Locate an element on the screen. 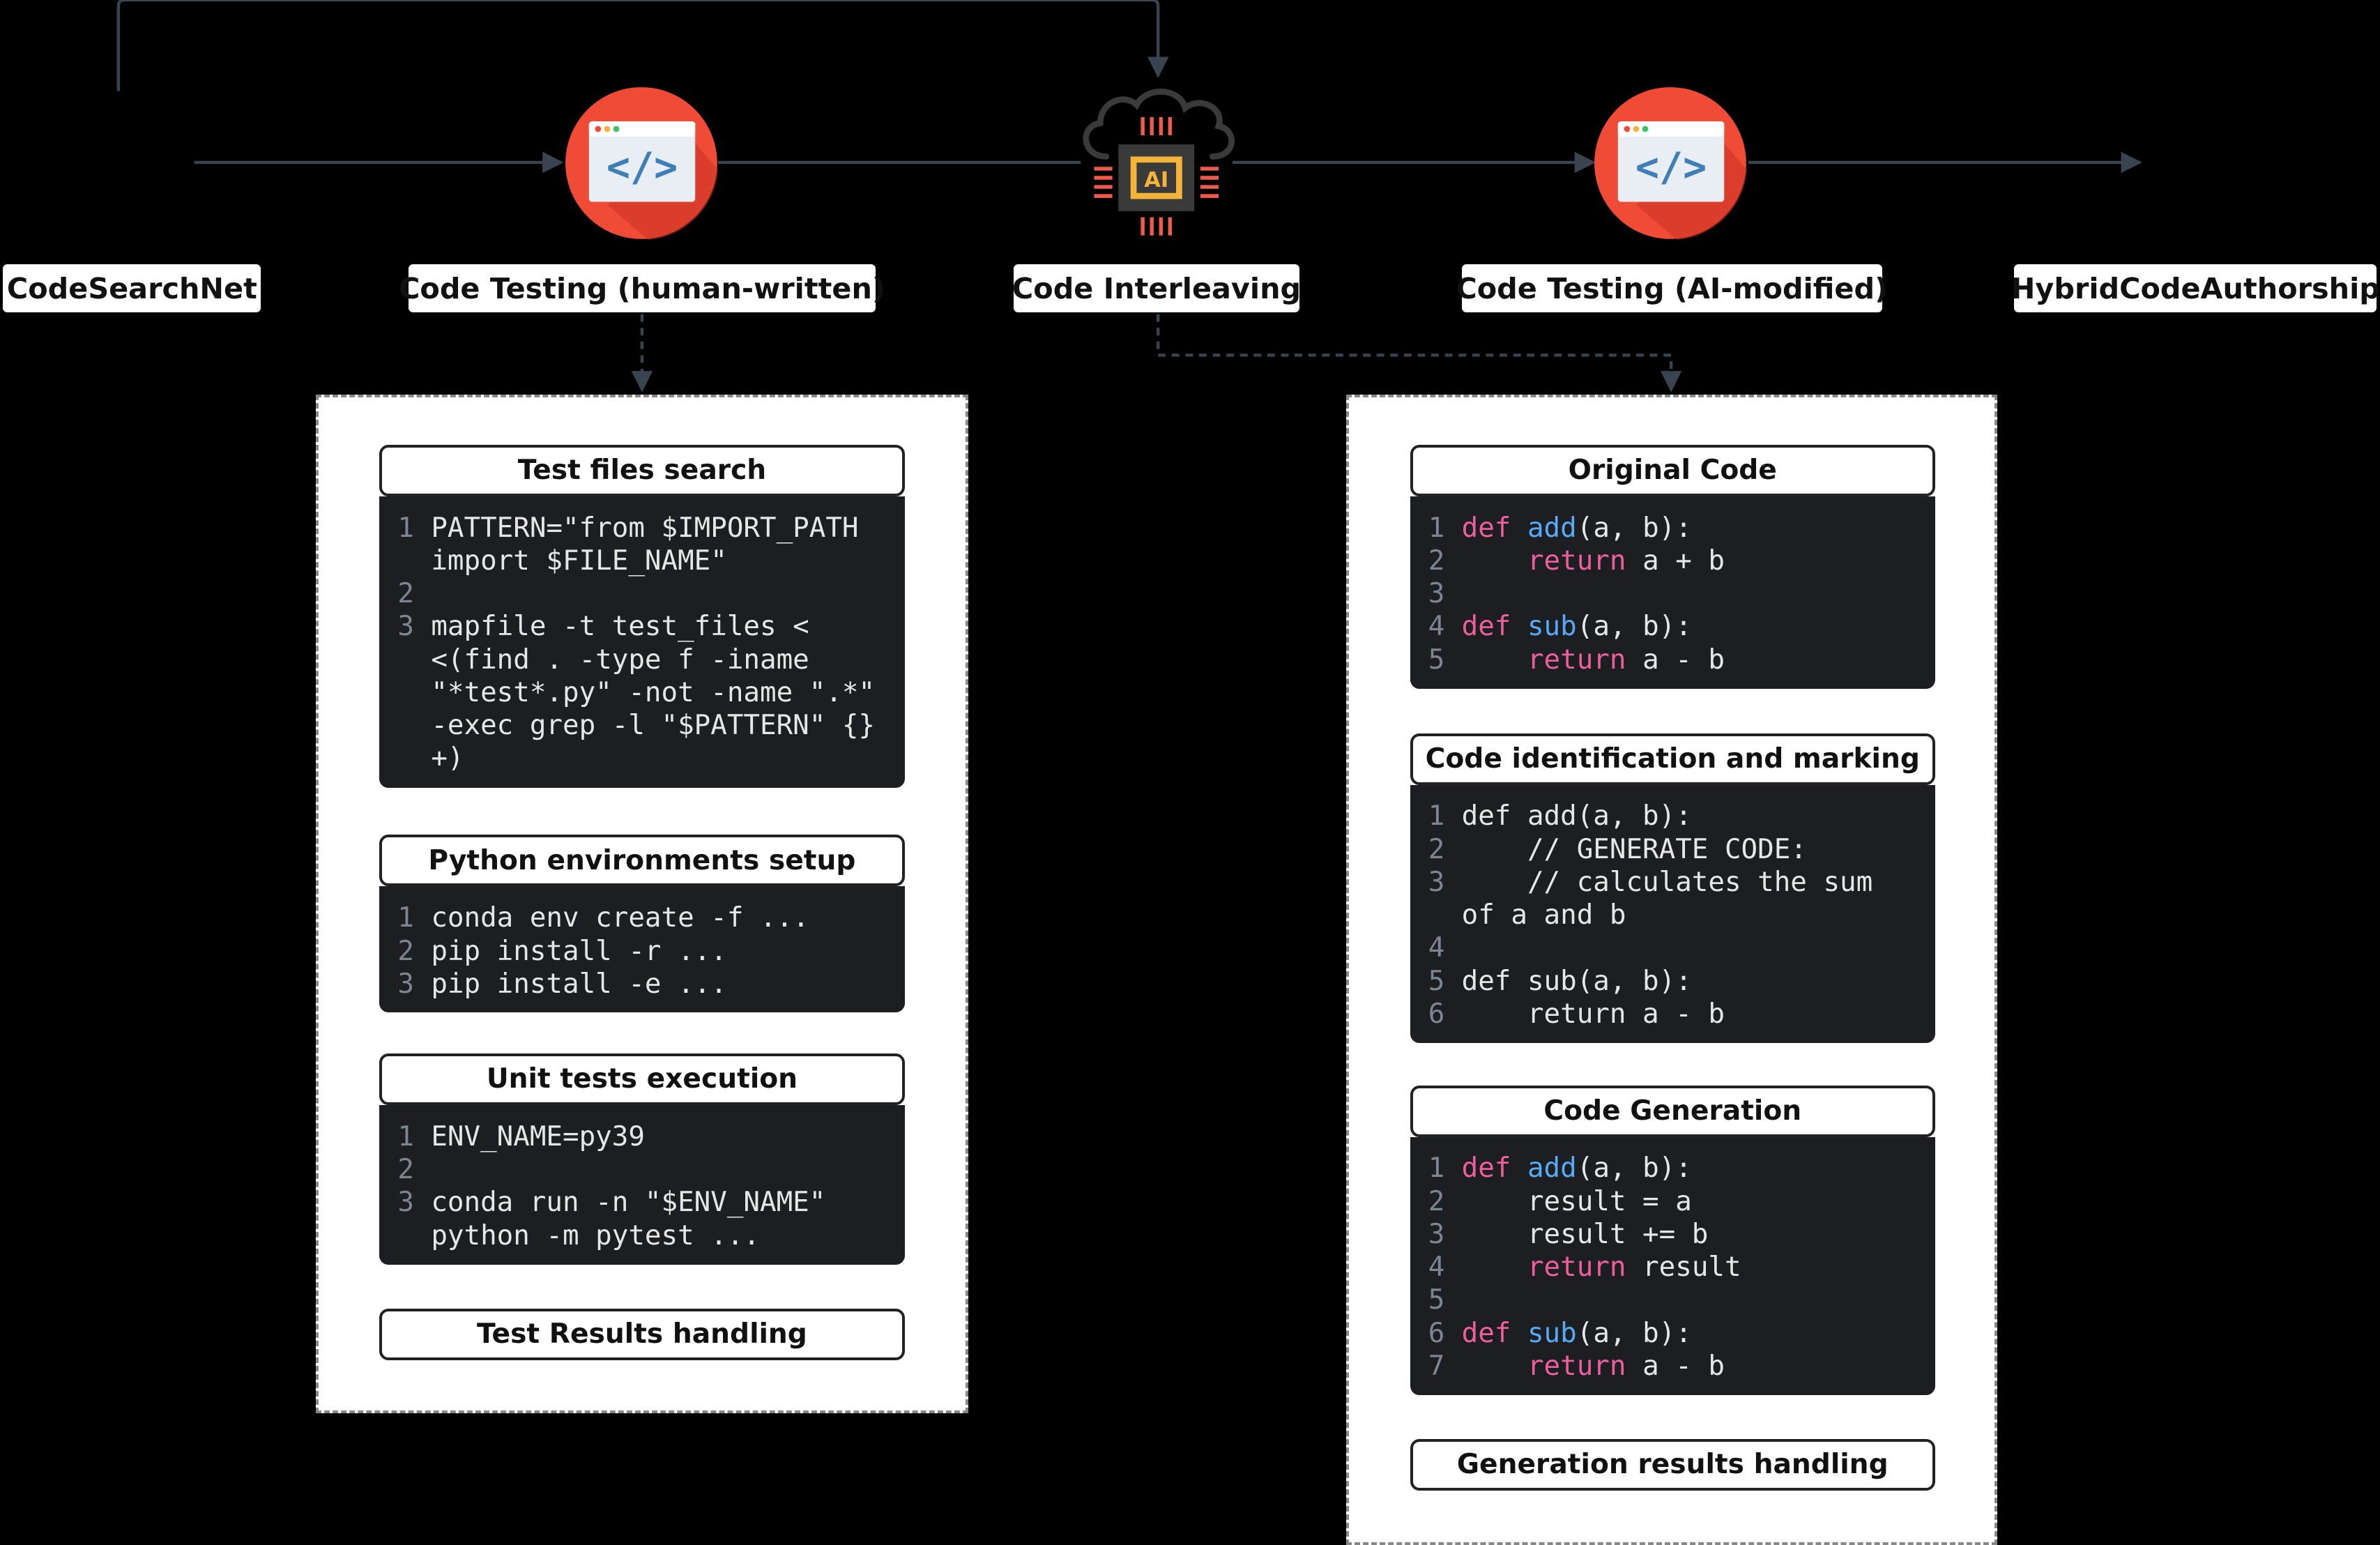 The width and height of the screenshot is (2380, 1545). code-line: 5 def sub(a, b): is located at coordinates (1672, 981).